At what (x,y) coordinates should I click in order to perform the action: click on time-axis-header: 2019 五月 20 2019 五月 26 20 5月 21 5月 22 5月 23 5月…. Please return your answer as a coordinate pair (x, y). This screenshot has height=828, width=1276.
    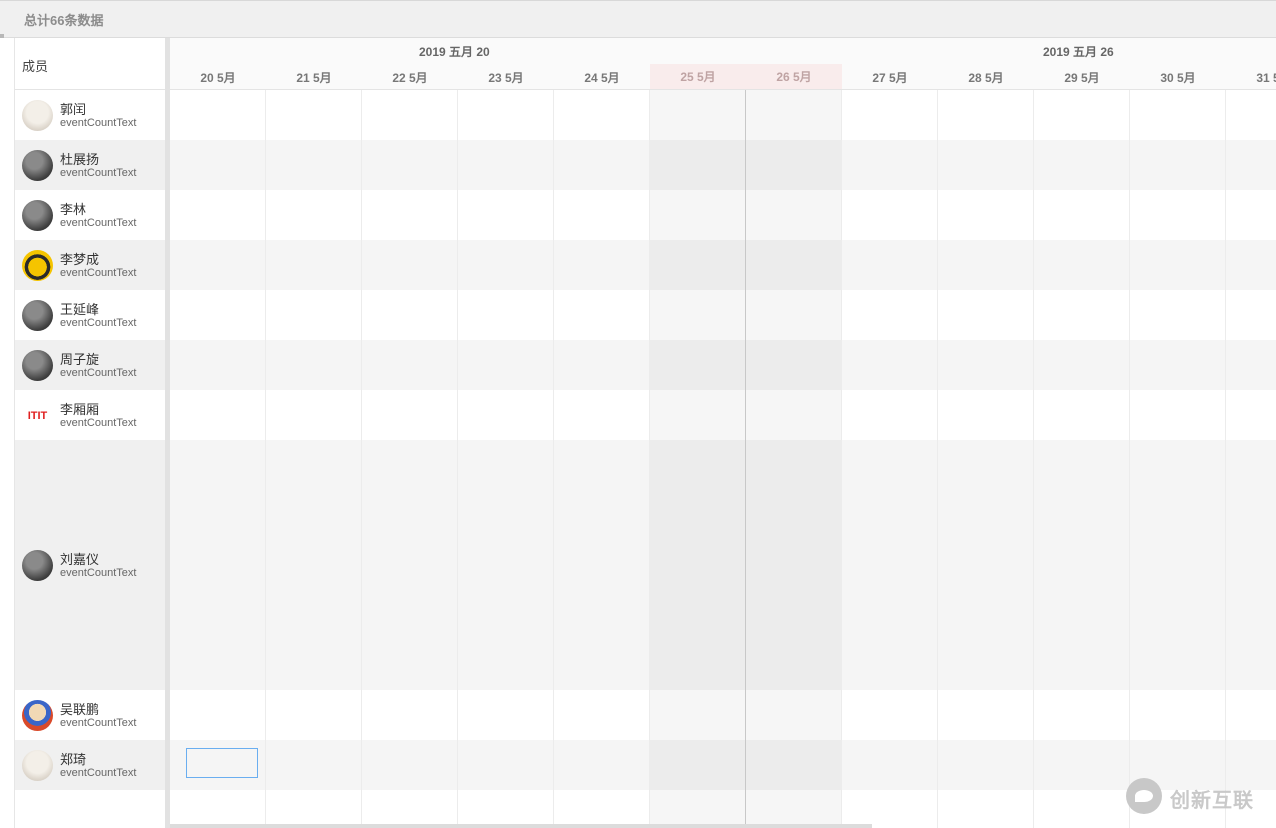
    Looking at the image, I should click on (723, 64).